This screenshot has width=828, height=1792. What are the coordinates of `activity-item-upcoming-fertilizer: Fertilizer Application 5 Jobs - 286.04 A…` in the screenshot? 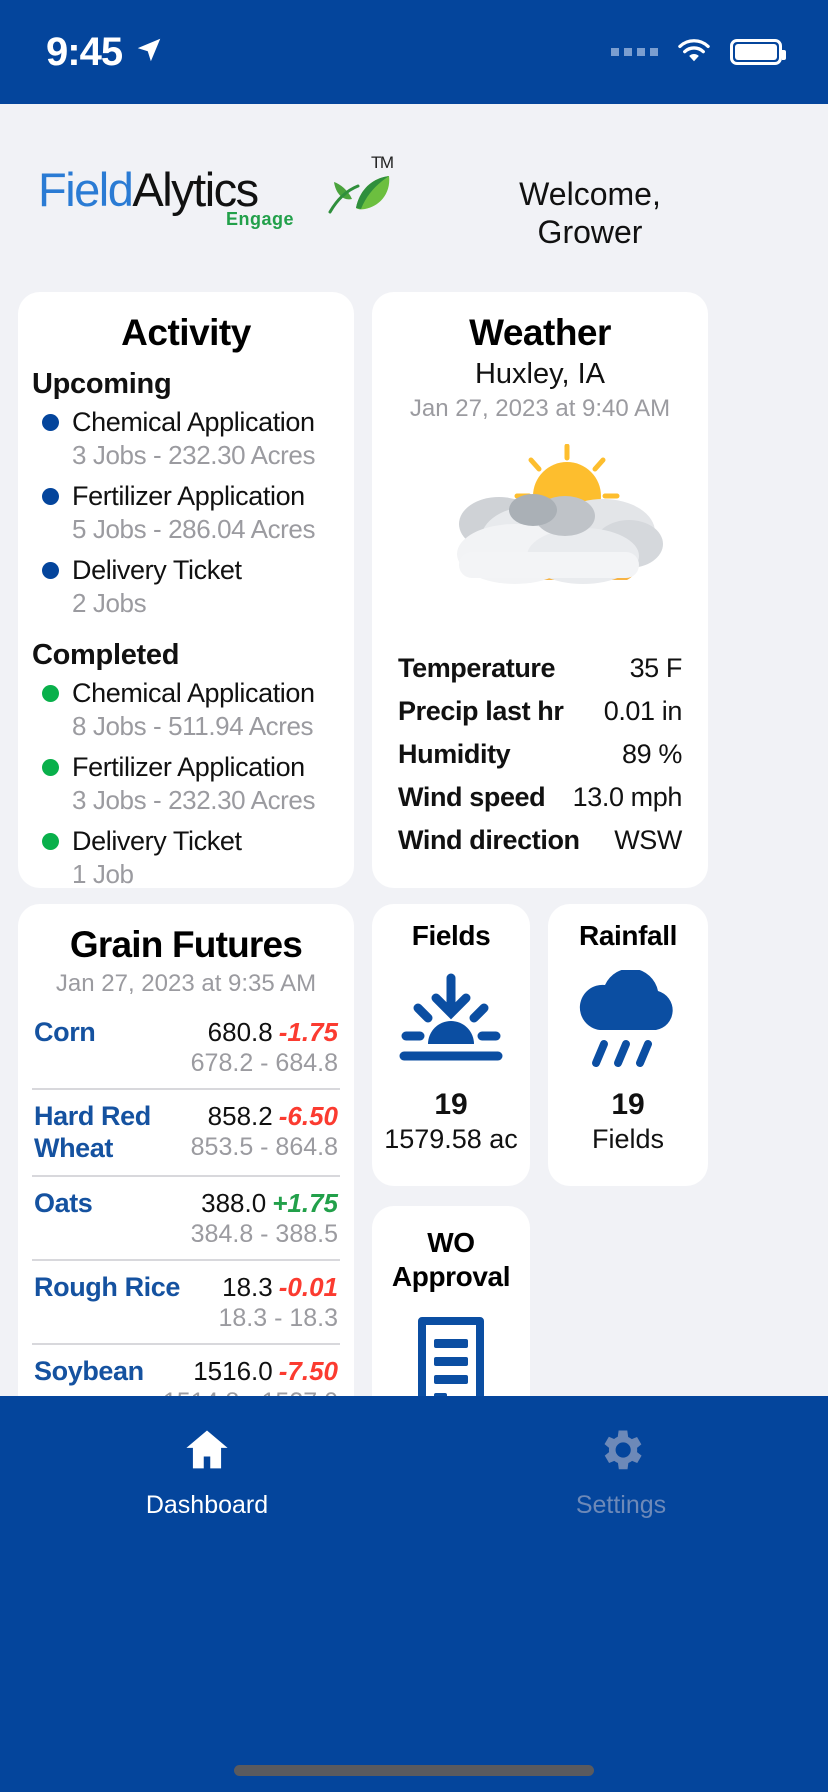 It's located at (186, 514).